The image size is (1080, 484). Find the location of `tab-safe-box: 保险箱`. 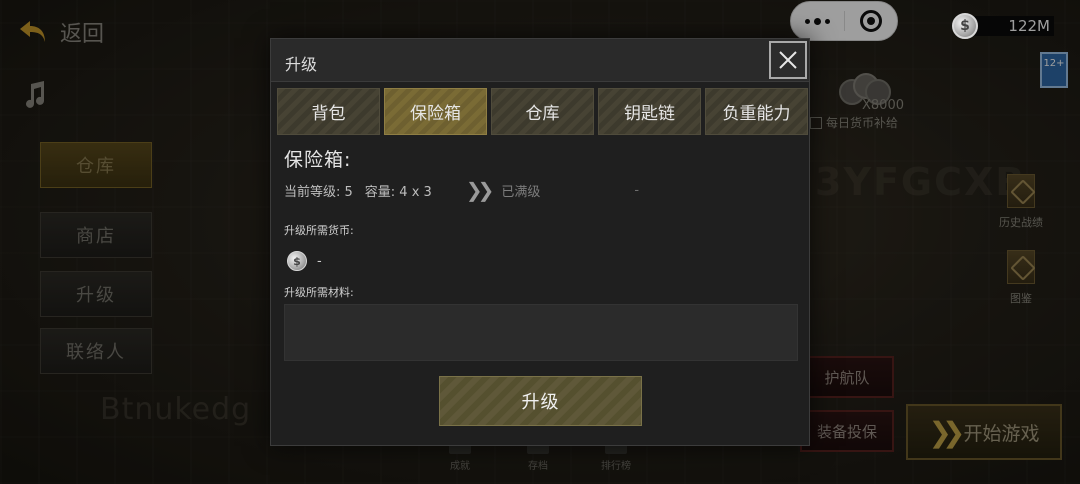

tab-safe-box: 保险箱 is located at coordinates (435, 111).